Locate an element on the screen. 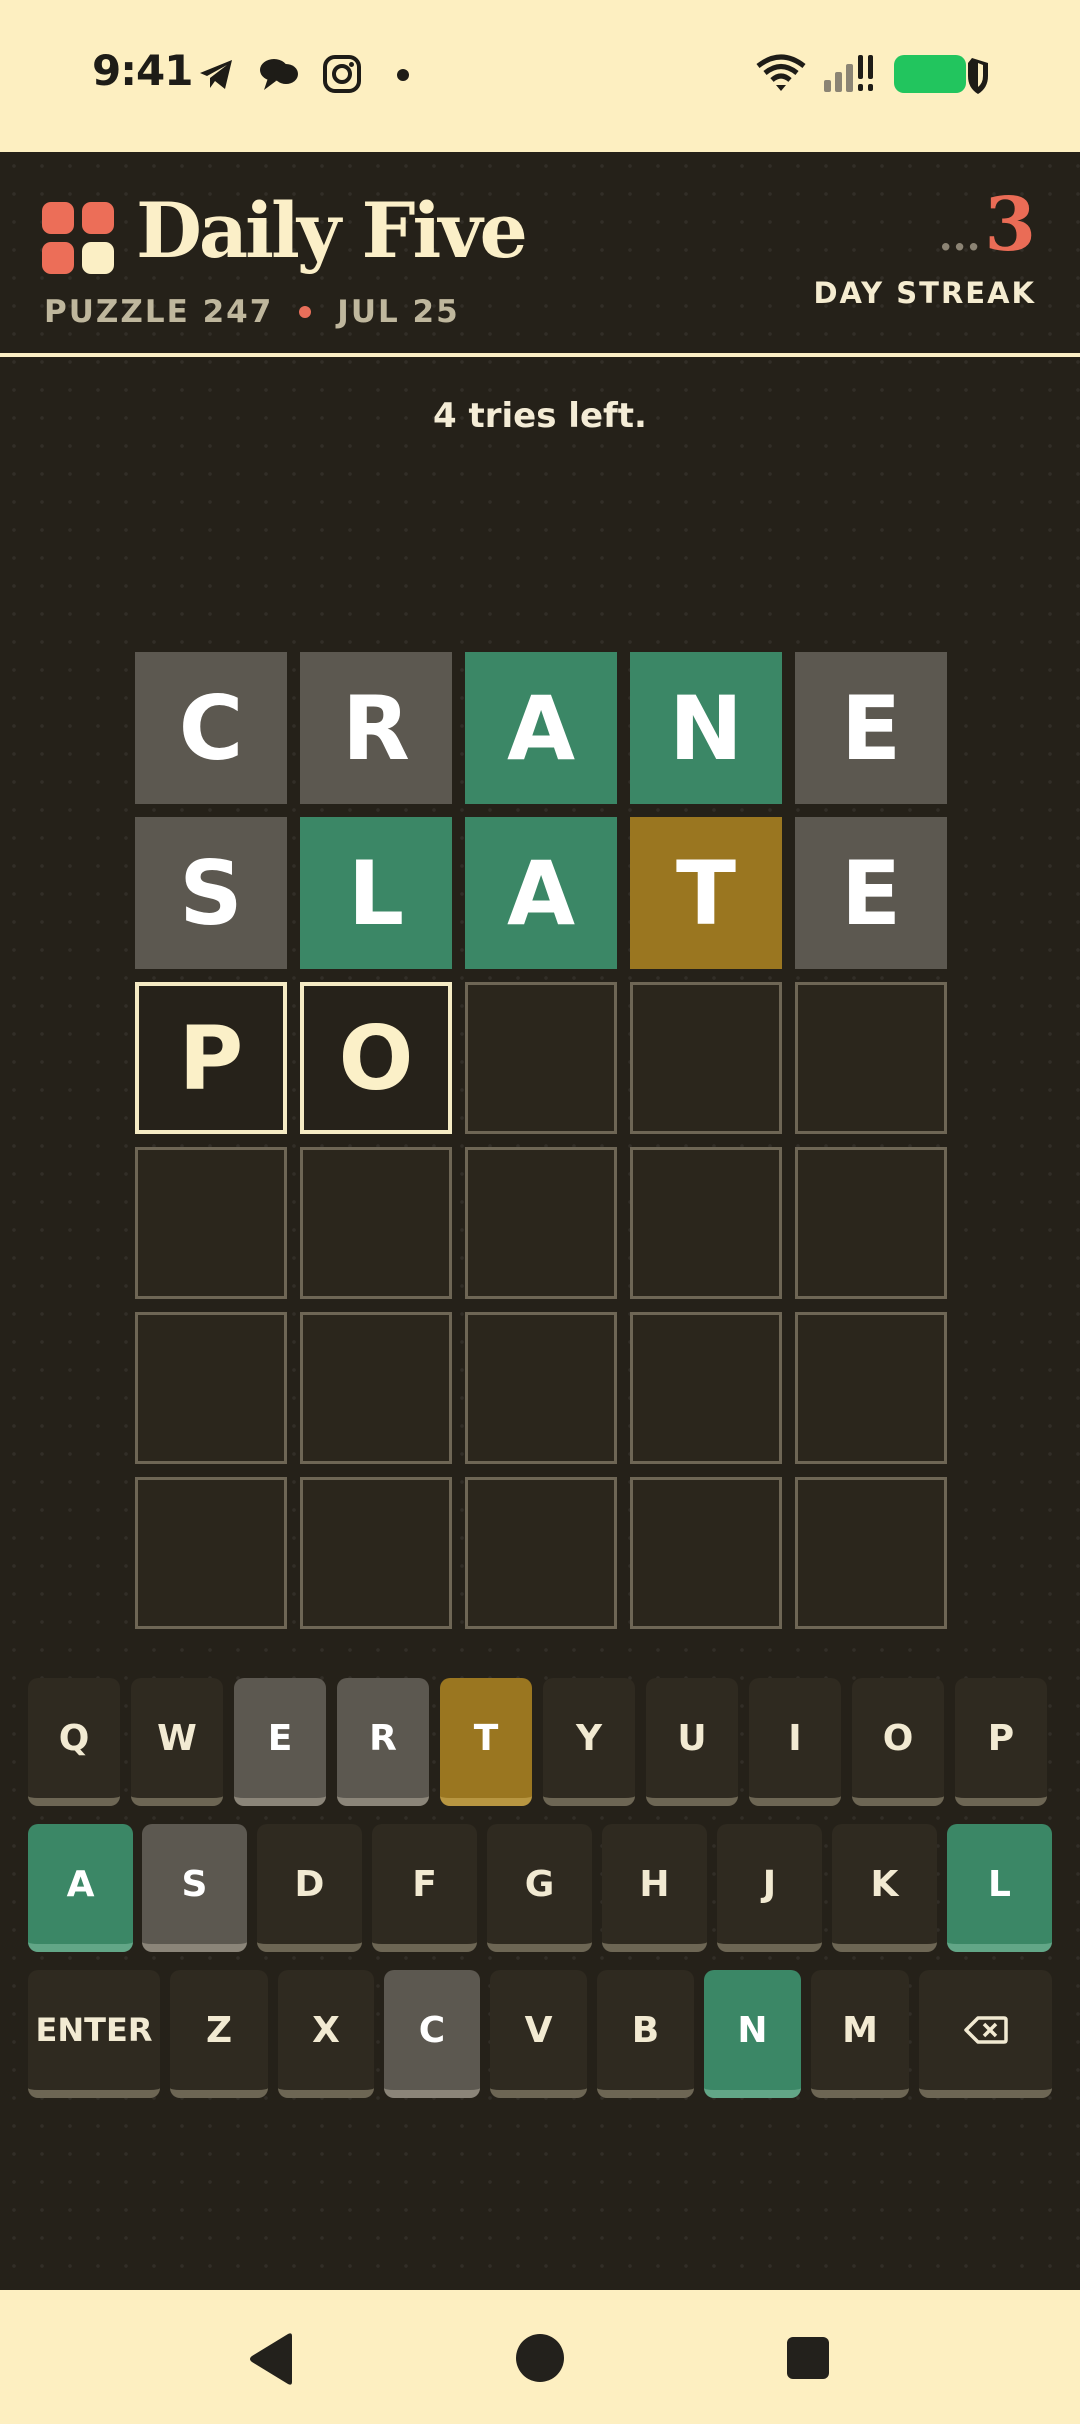  tries-left-message: 4 tries left. is located at coordinates (540, 416).